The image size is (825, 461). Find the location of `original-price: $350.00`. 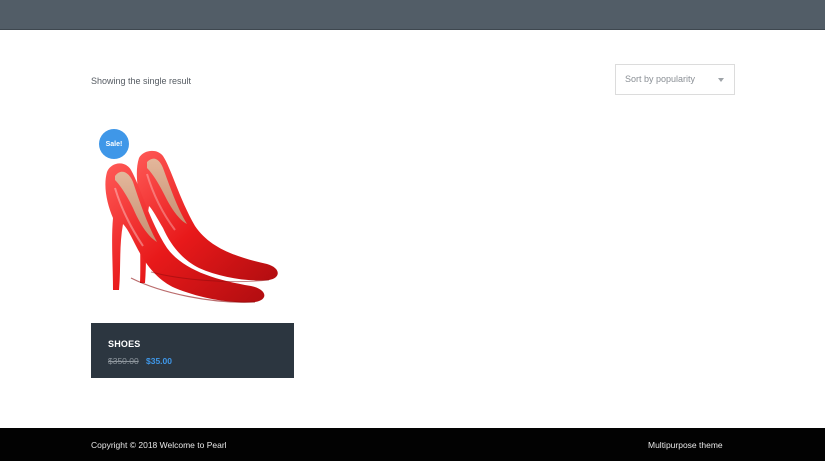

original-price: $350.00 is located at coordinates (123, 361).